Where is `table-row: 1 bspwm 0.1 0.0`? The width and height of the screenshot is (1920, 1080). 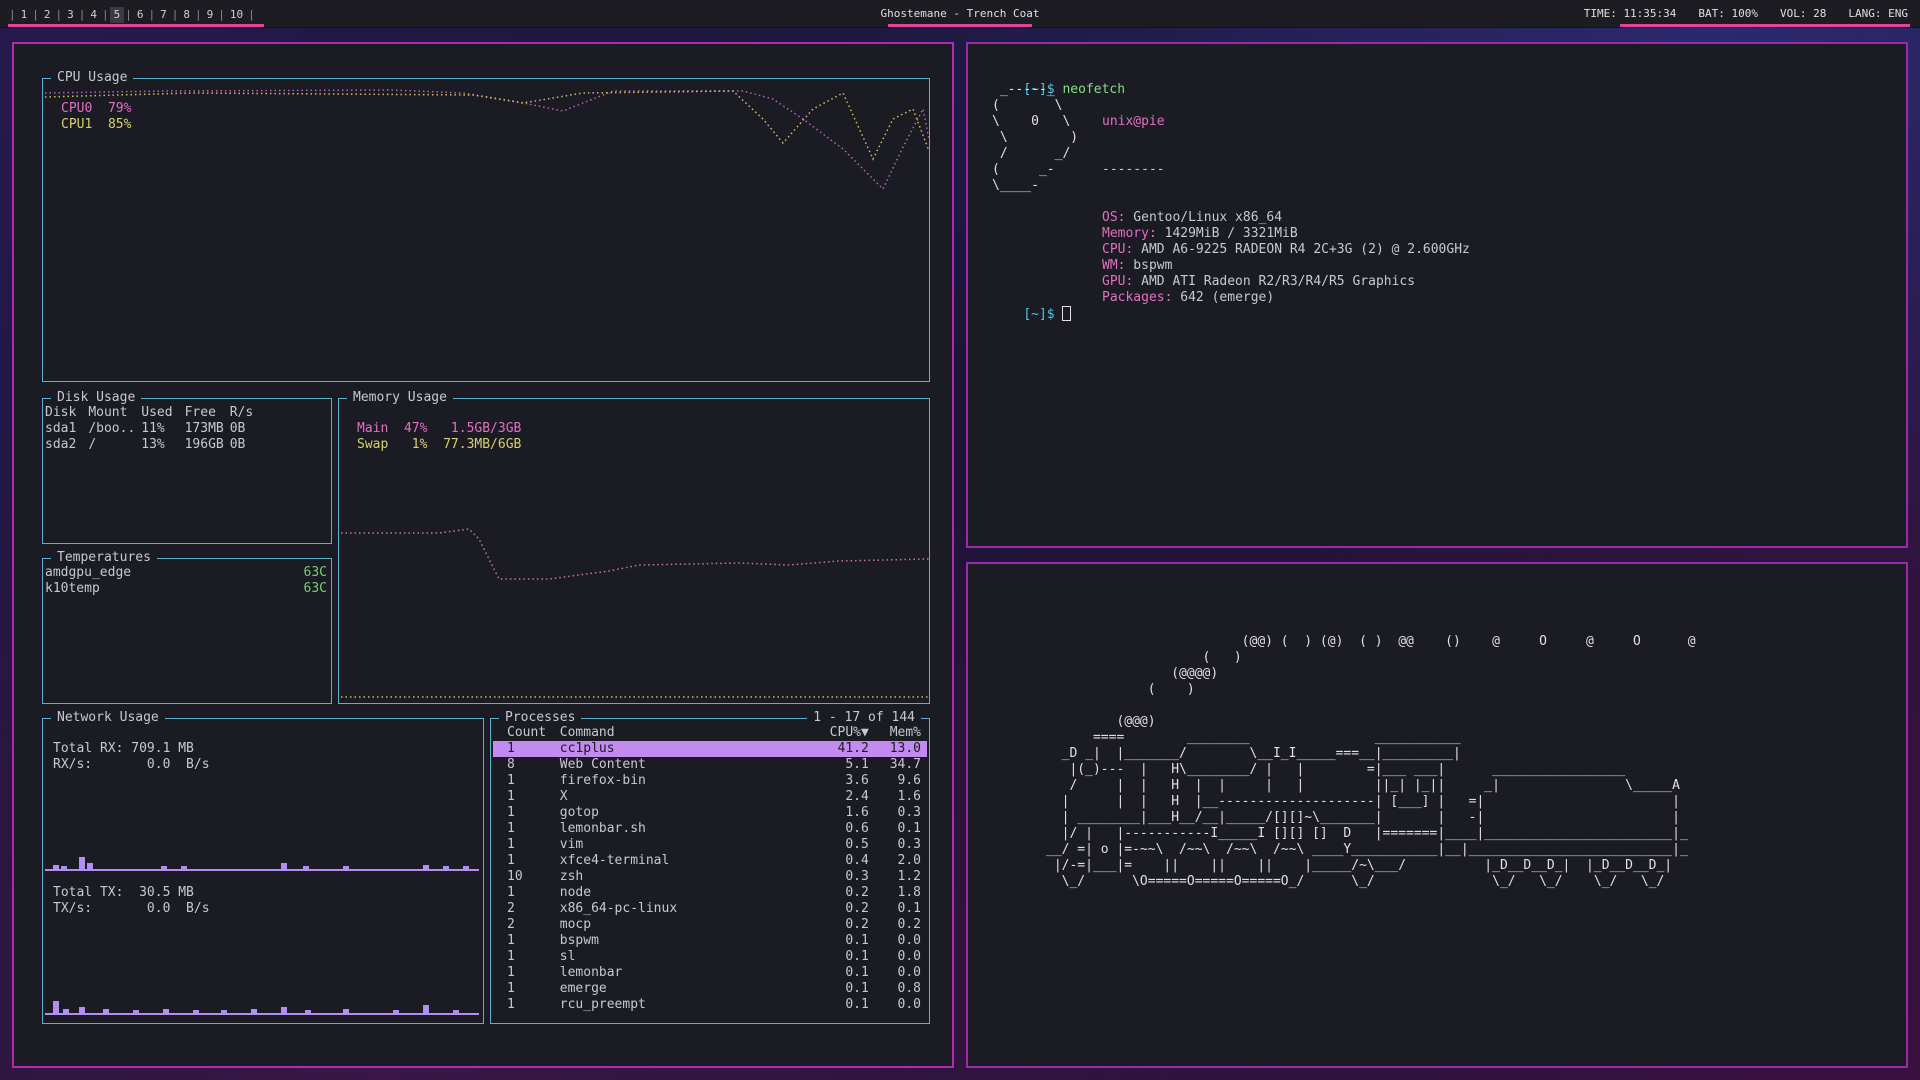 table-row: 1 bspwm 0.1 0.0 is located at coordinates (710, 941).